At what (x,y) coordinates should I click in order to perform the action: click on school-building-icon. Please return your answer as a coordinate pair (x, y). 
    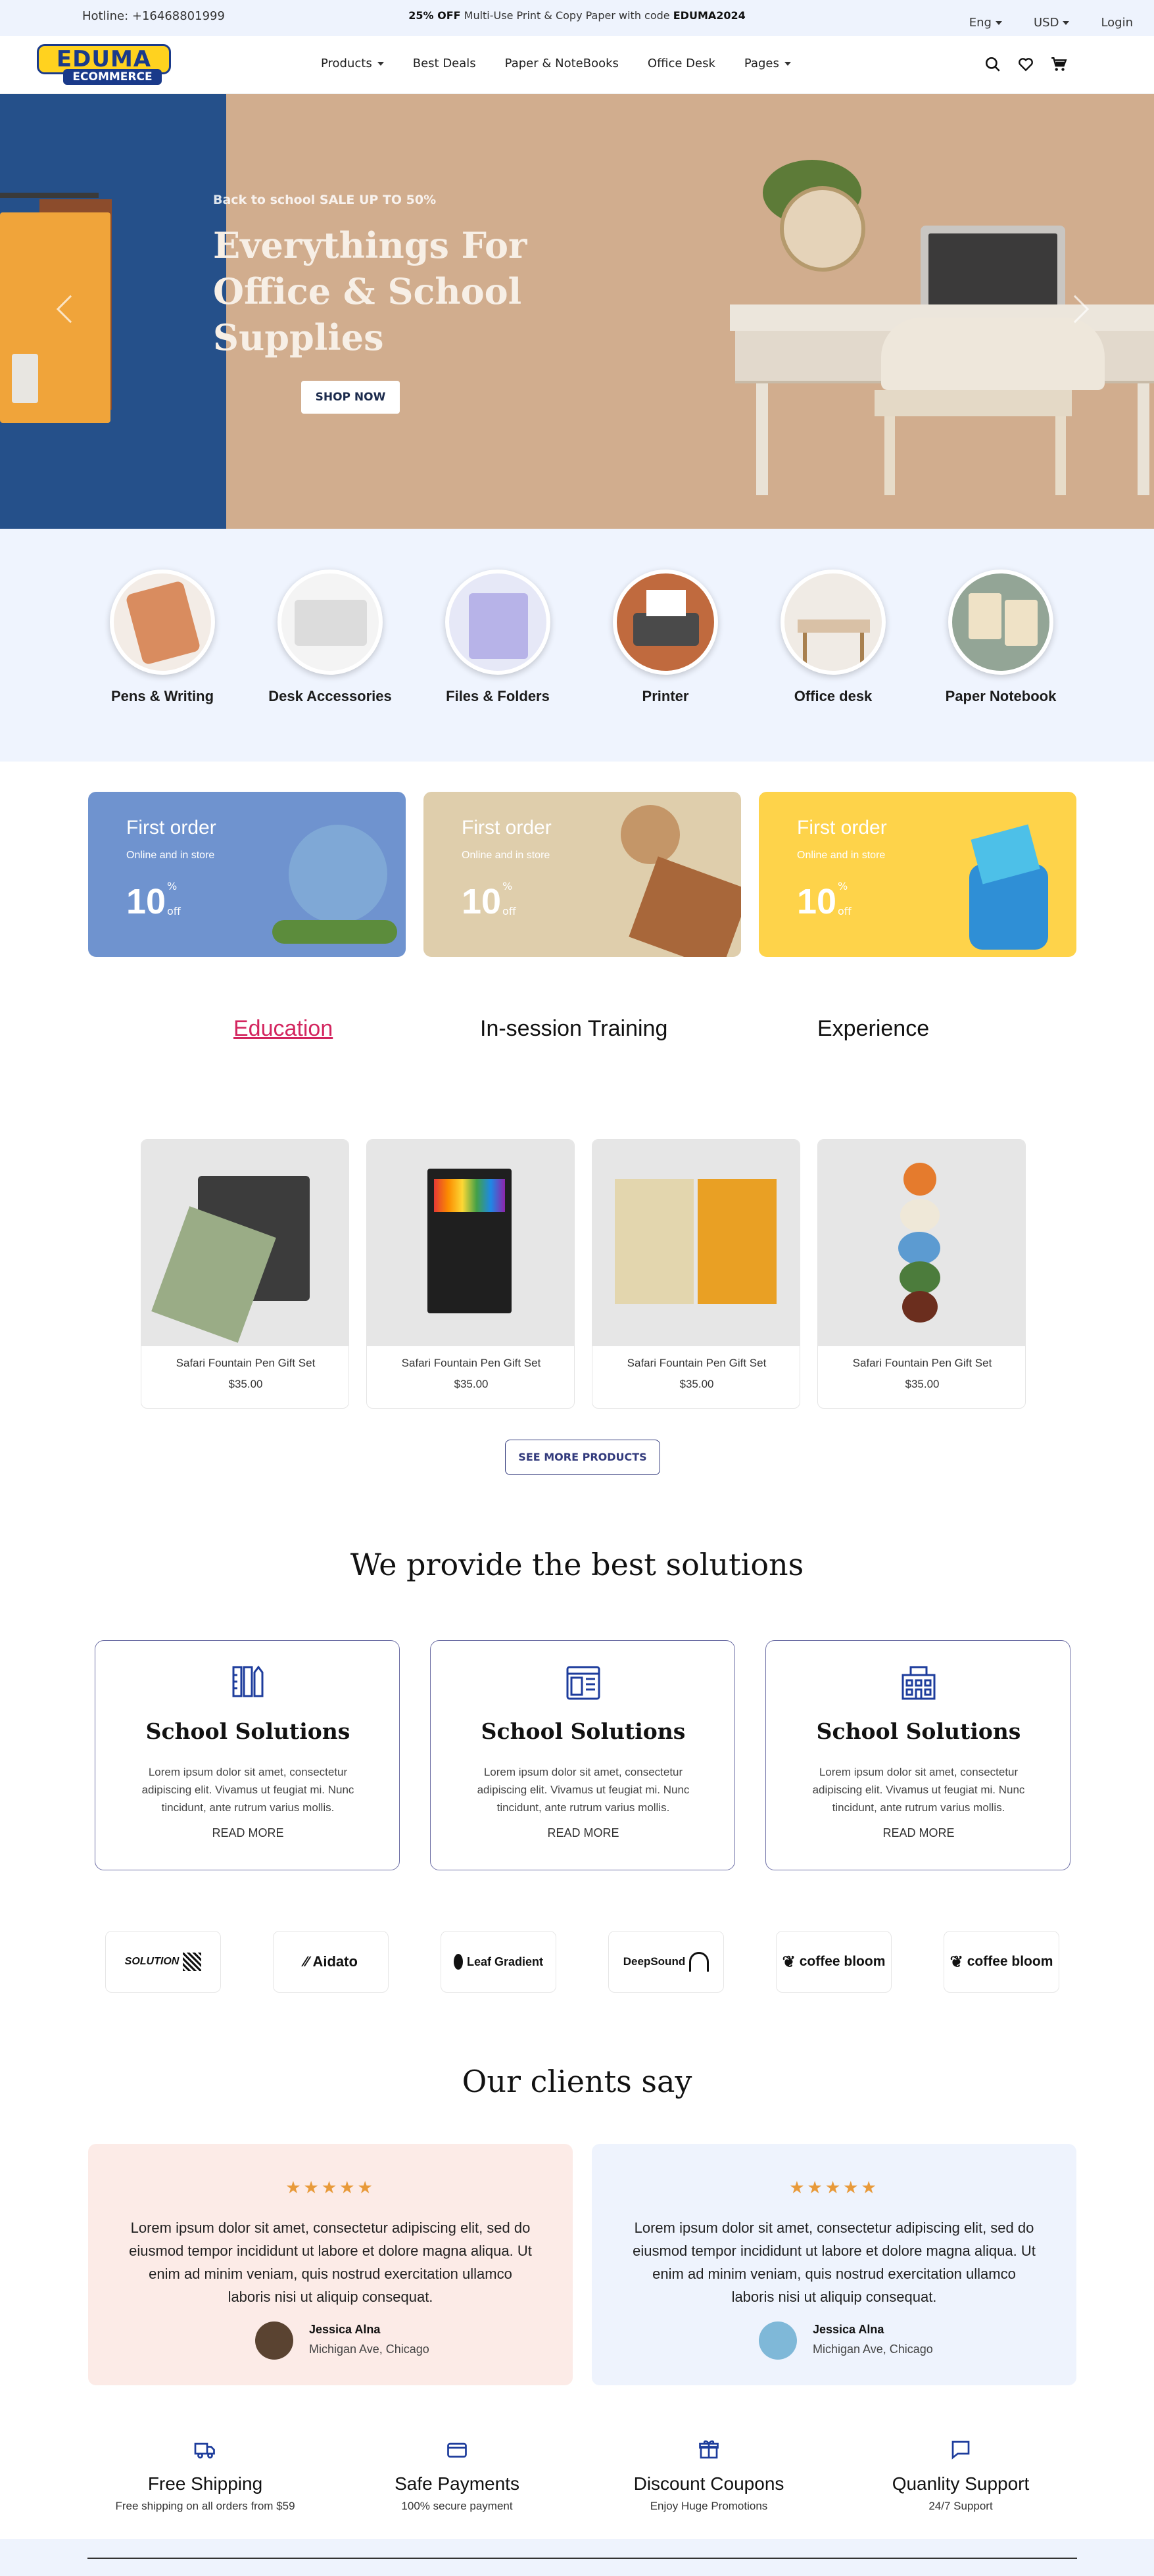
    Looking at the image, I should click on (919, 1683).